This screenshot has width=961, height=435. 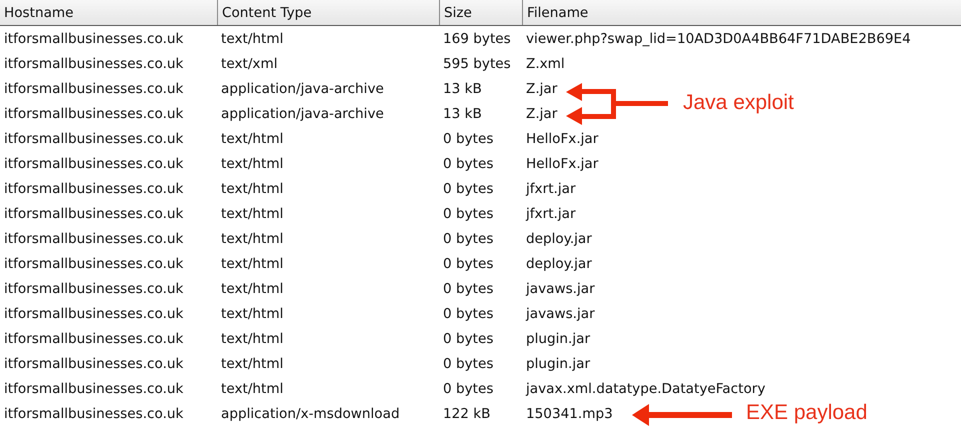 I want to click on table-cell: javax.xml.datatype.DatatyeFactory, so click(x=646, y=388).